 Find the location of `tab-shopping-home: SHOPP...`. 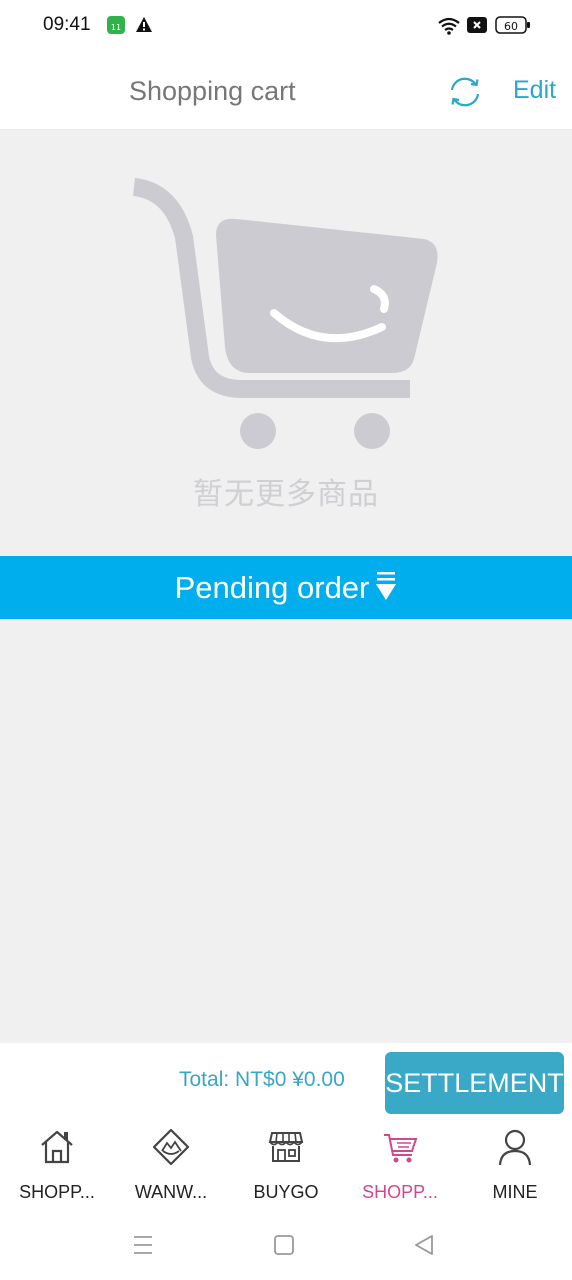

tab-shopping-home: SHOPP... is located at coordinates (57, 1167).